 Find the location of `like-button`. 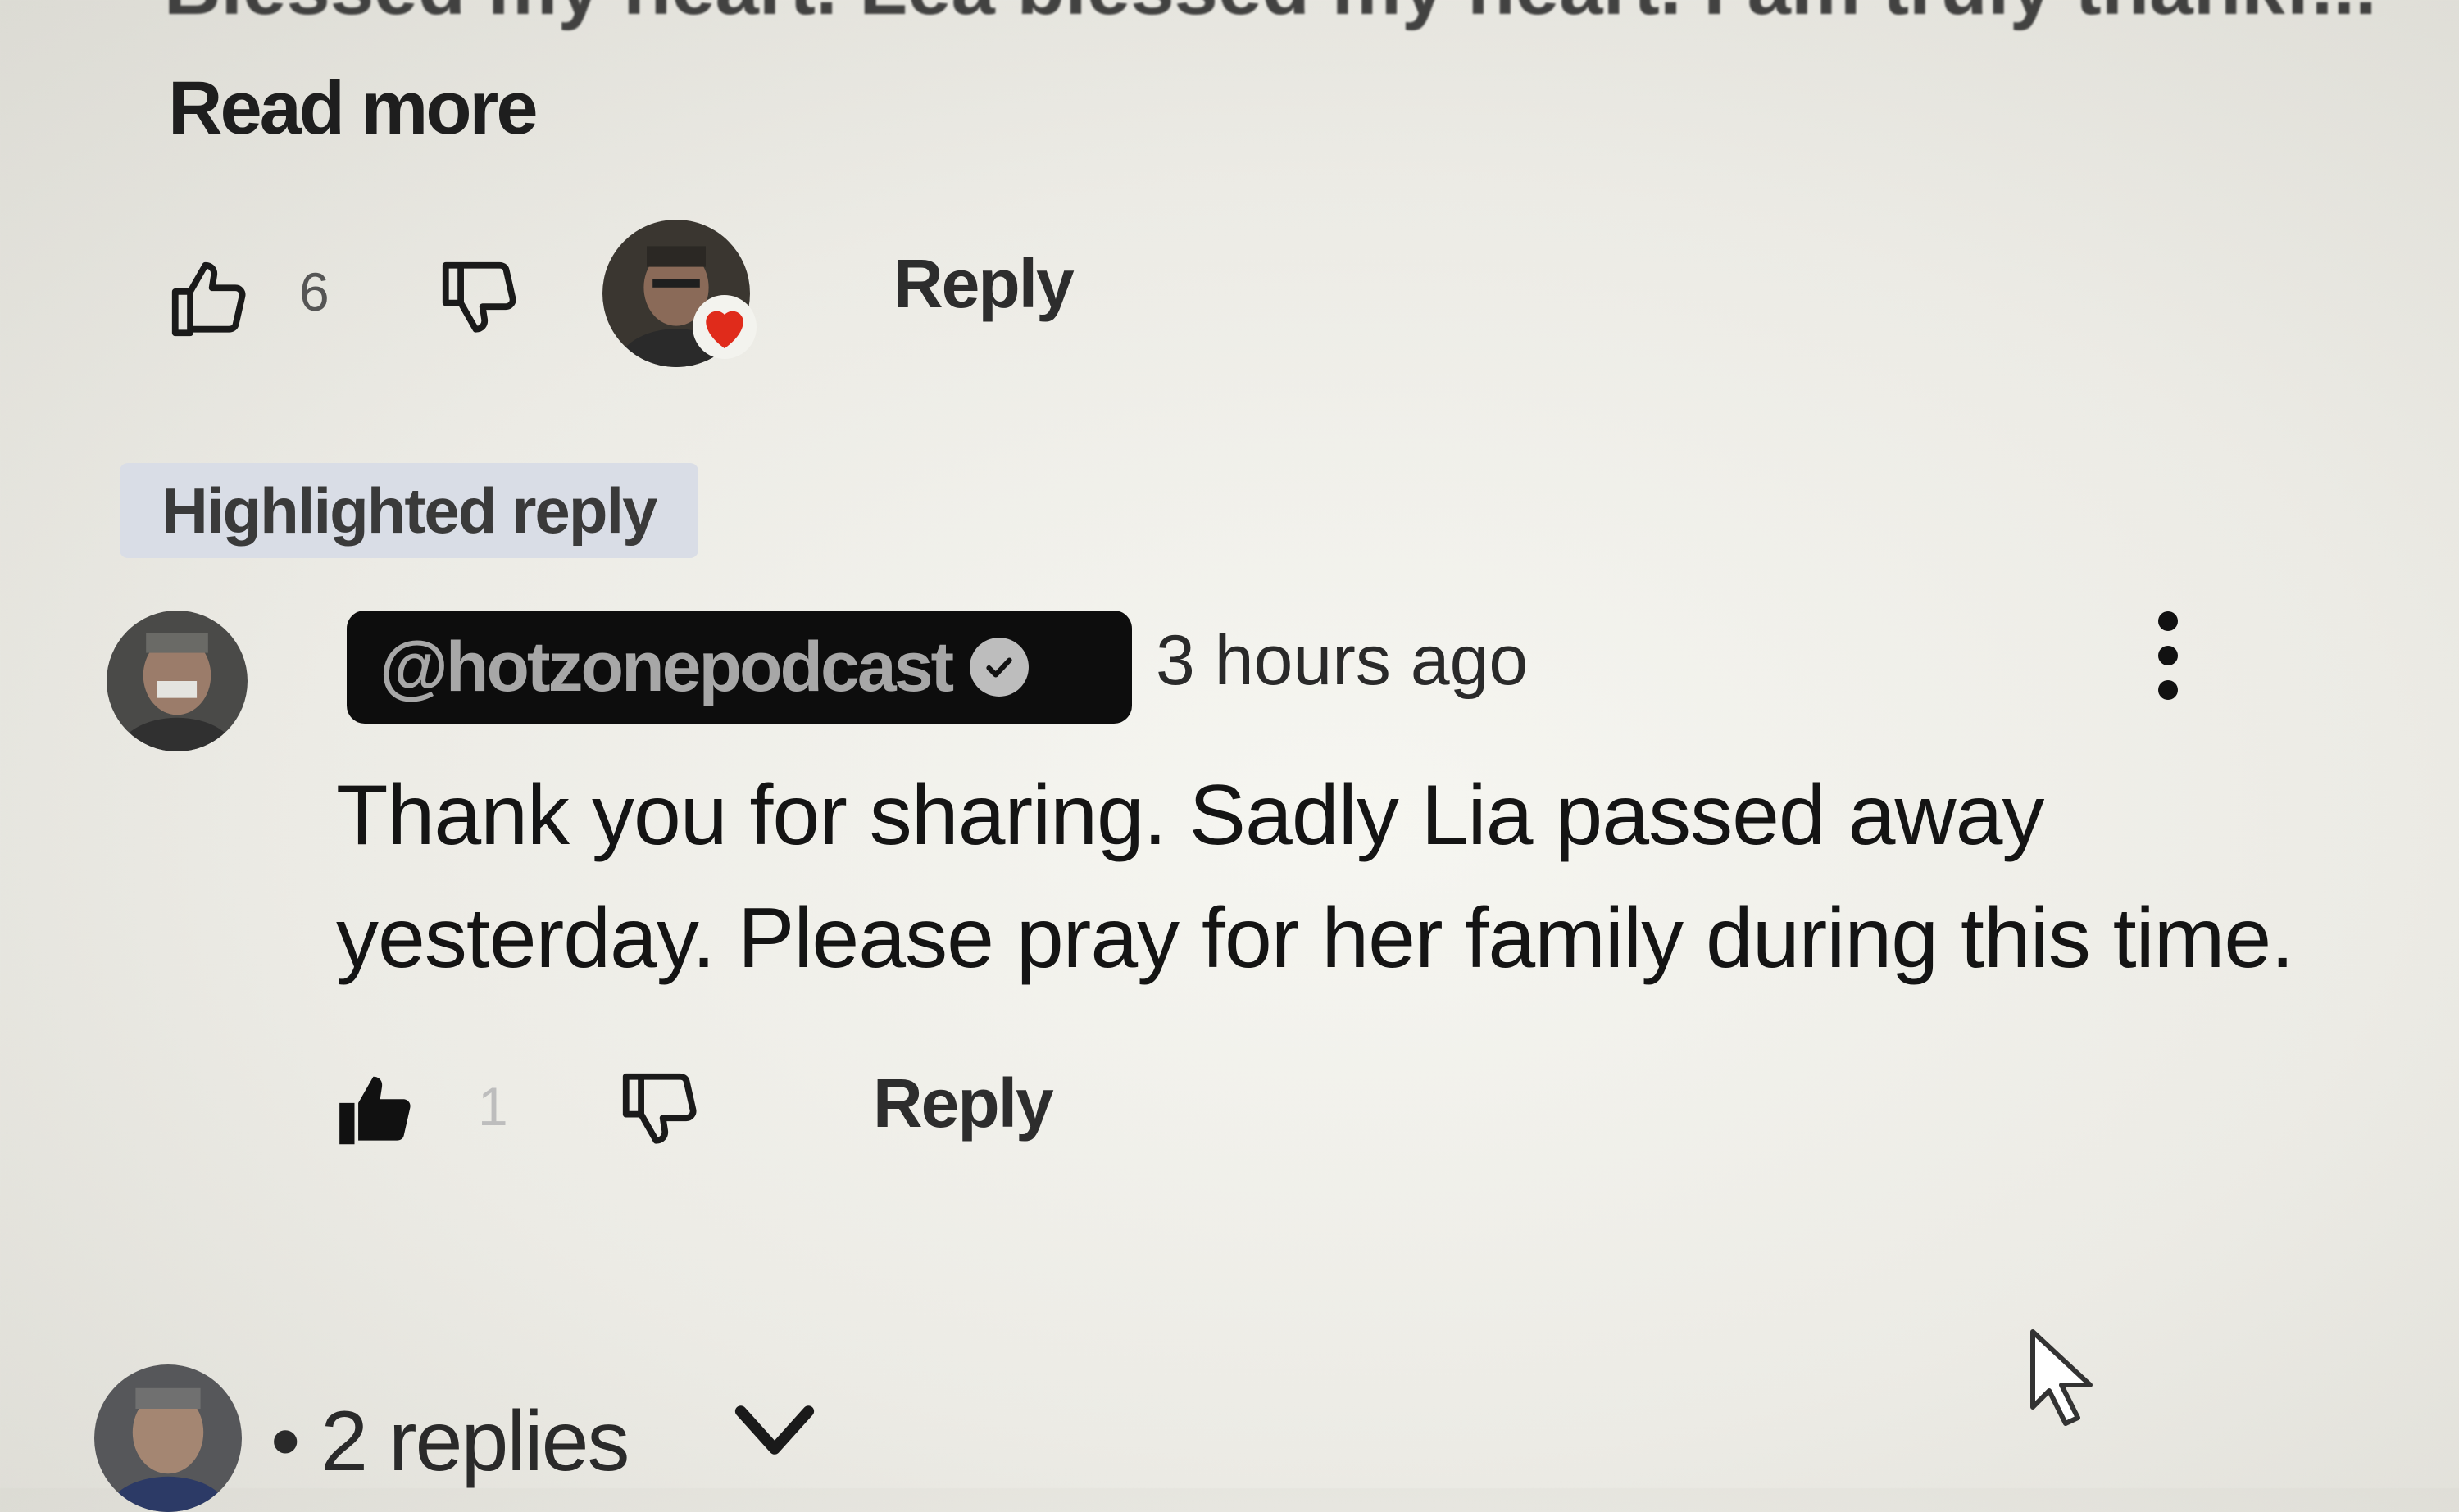

like-button is located at coordinates (209, 299).